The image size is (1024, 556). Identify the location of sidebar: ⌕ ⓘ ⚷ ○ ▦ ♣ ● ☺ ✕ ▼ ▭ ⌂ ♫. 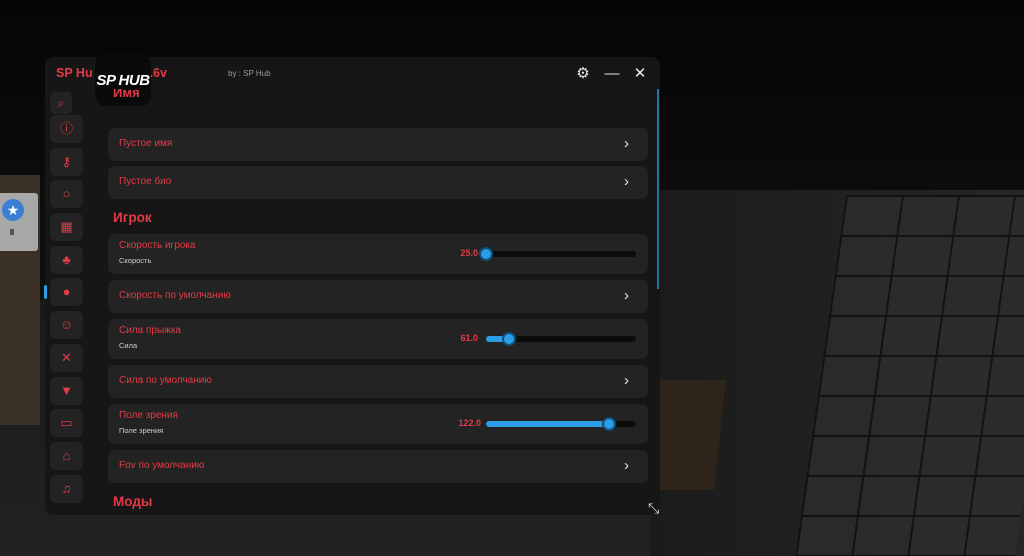
(65, 299).